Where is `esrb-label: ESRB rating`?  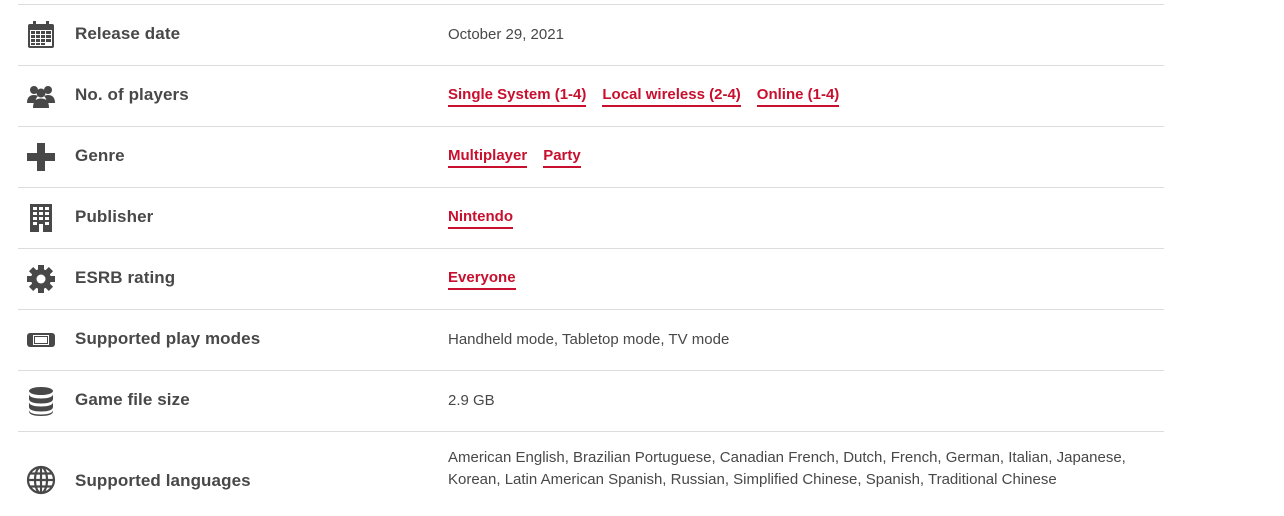
esrb-label: ESRB rating is located at coordinates (125, 277).